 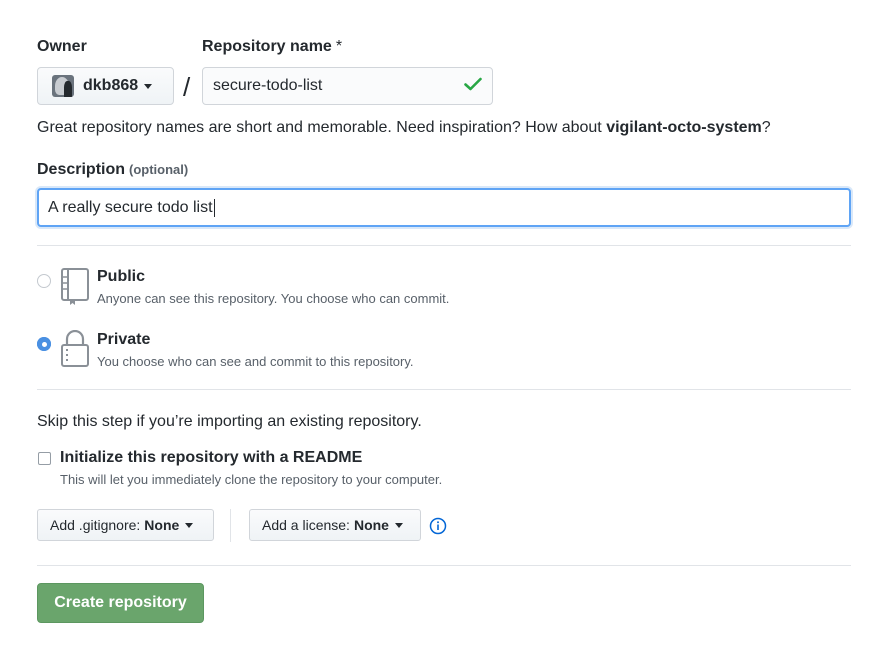 I want to click on visibility-public-title: Public, so click(x=121, y=276).